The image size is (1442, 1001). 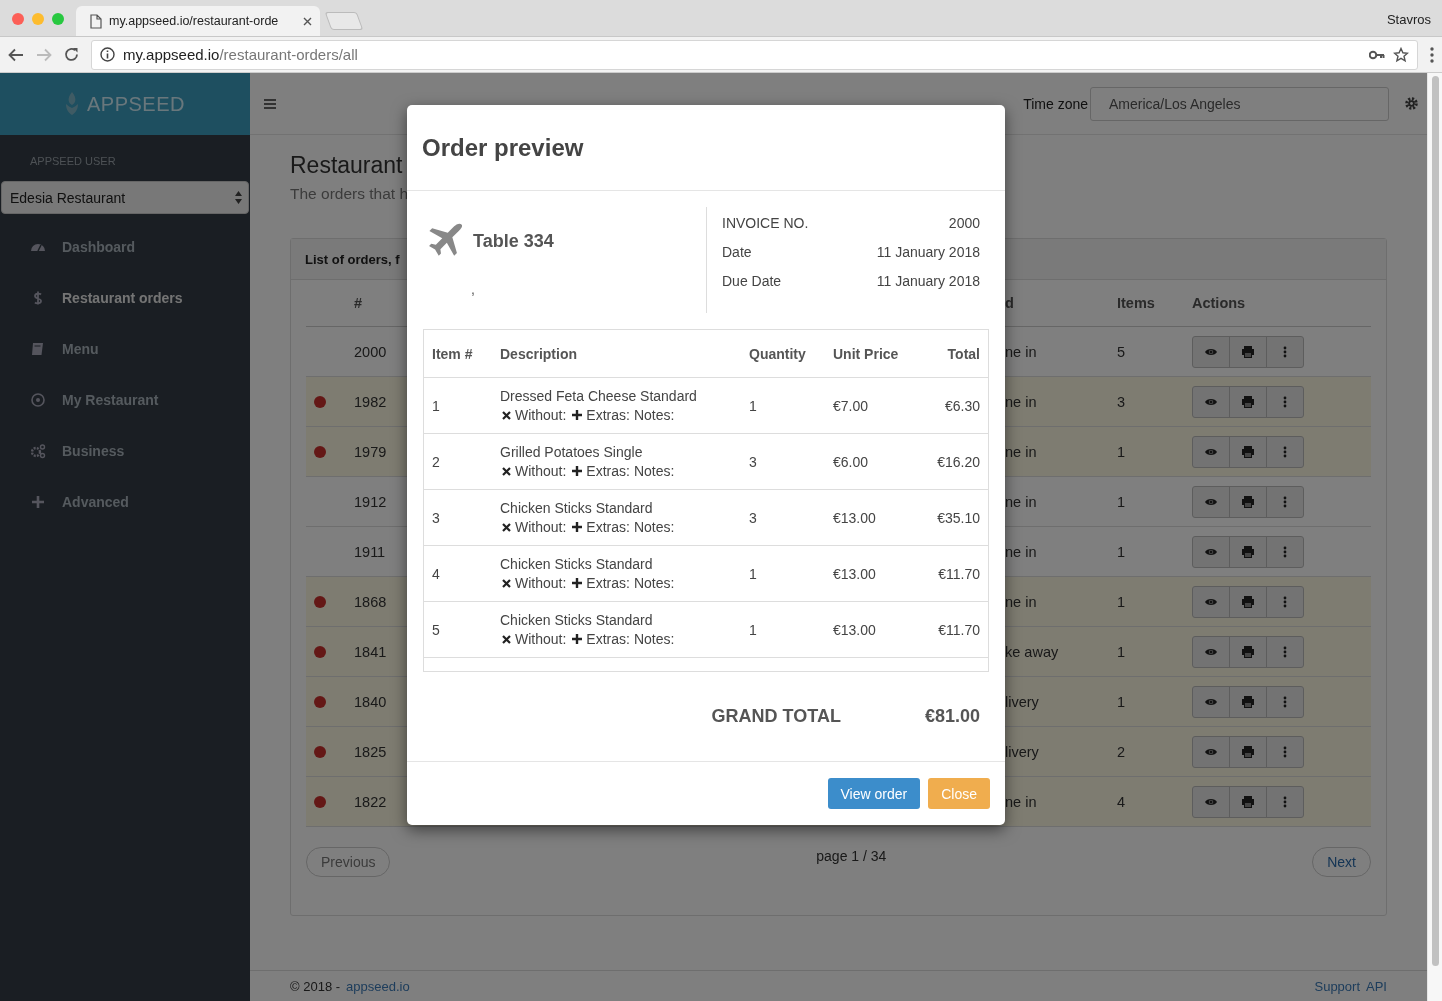 I want to click on column-header: #, so click(x=358, y=303).